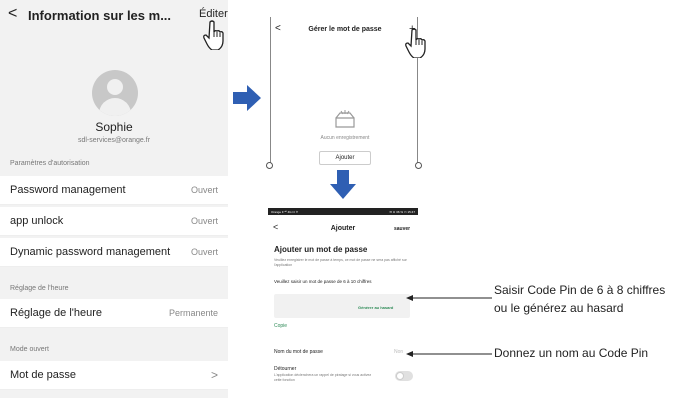 The height and width of the screenshot is (398, 700). What do you see at coordinates (404, 376) in the screenshot?
I see `detour-toggle` at bounding box center [404, 376].